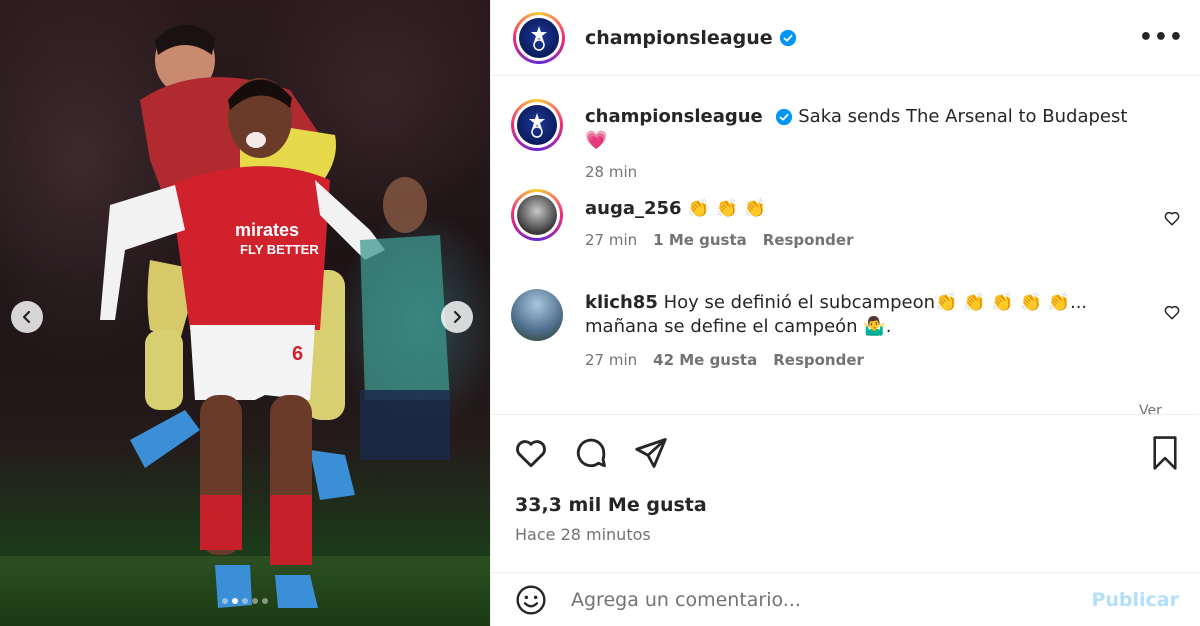  What do you see at coordinates (621, 302) in the screenshot?
I see `commenter-username: klich85` at bounding box center [621, 302].